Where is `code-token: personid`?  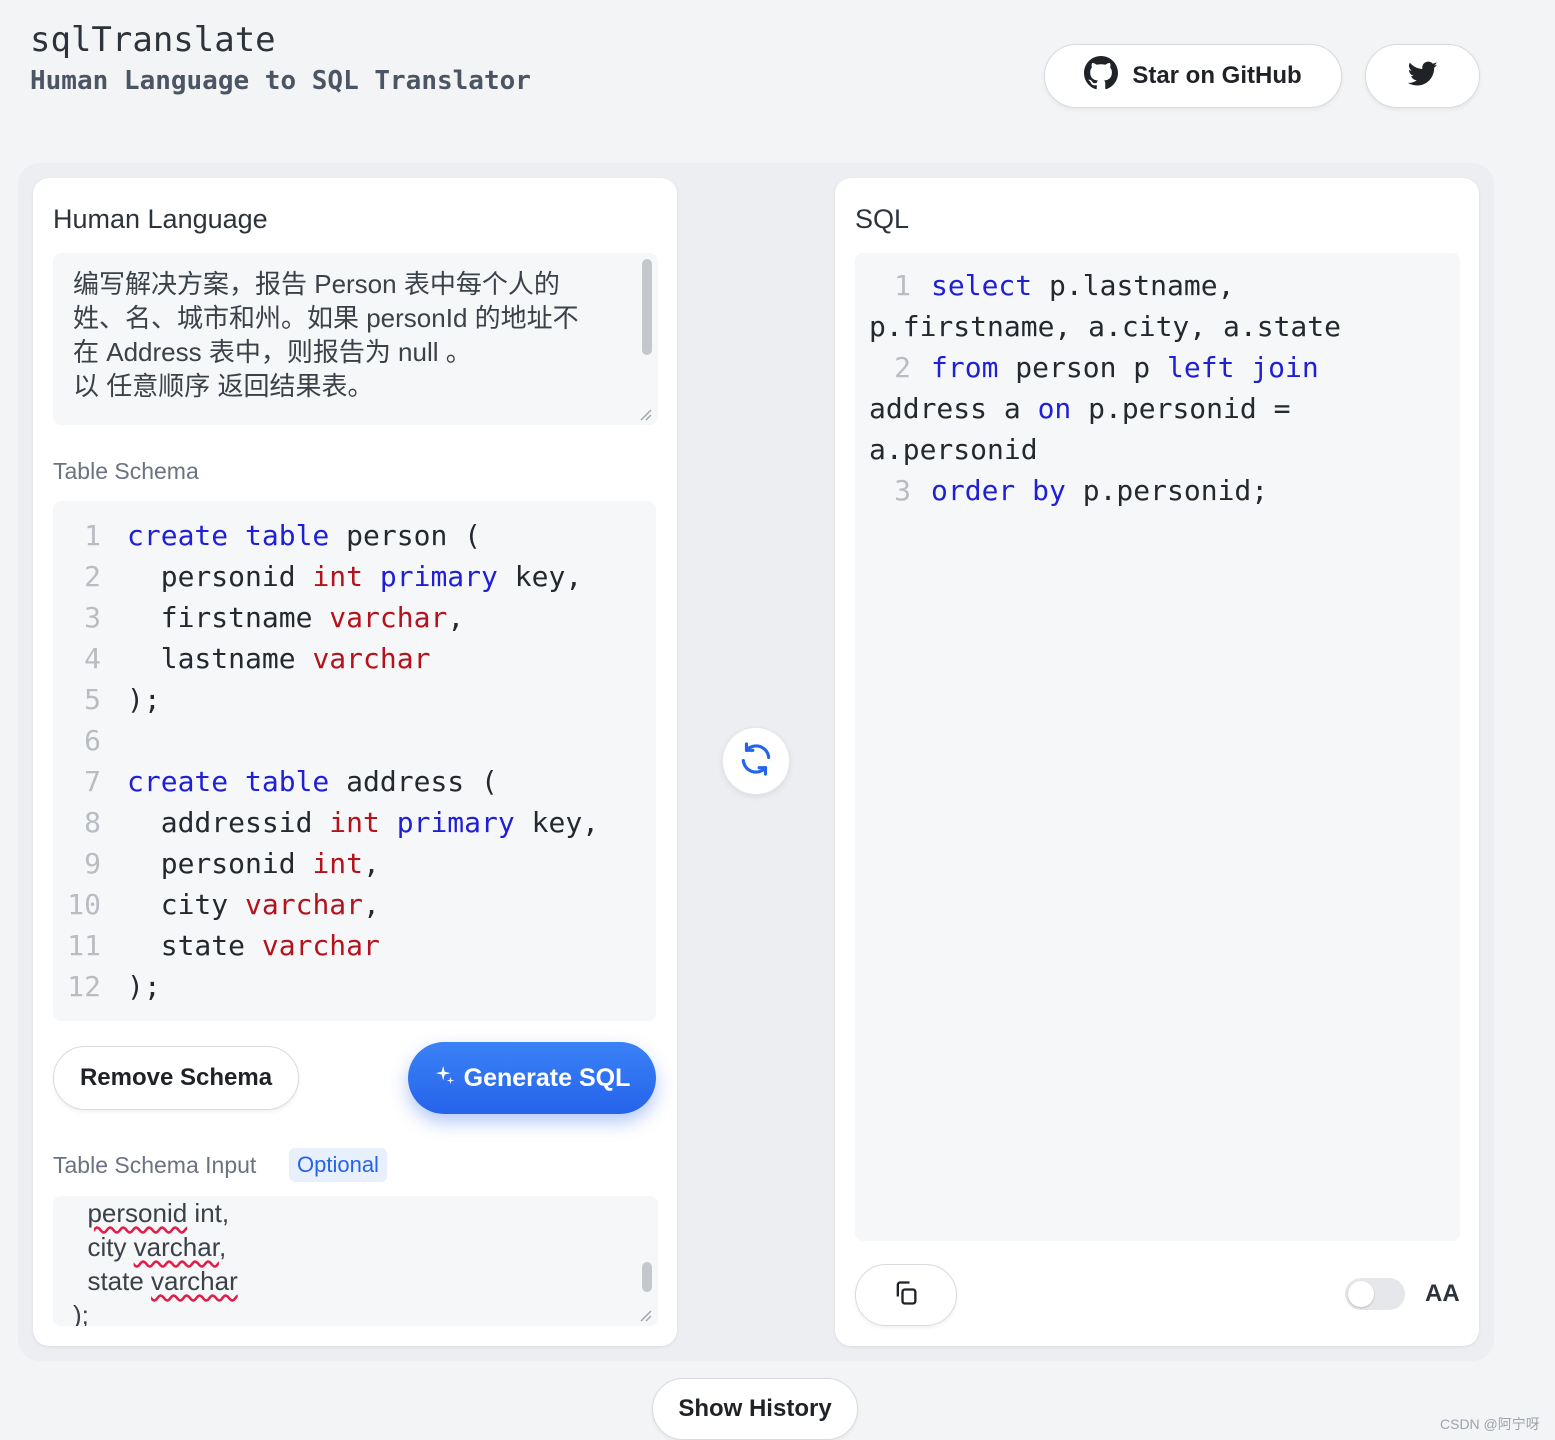 code-token: personid is located at coordinates (220, 576).